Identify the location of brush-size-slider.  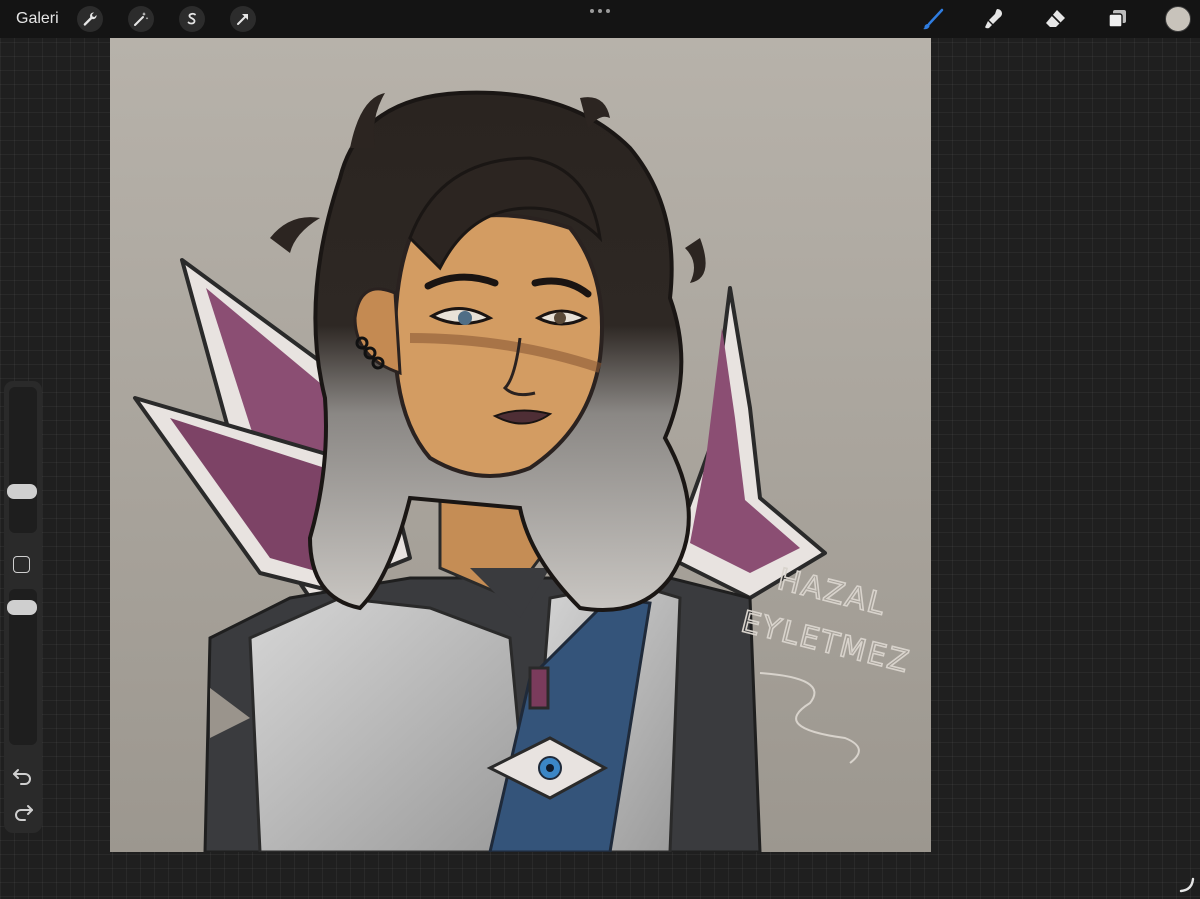
(22, 460).